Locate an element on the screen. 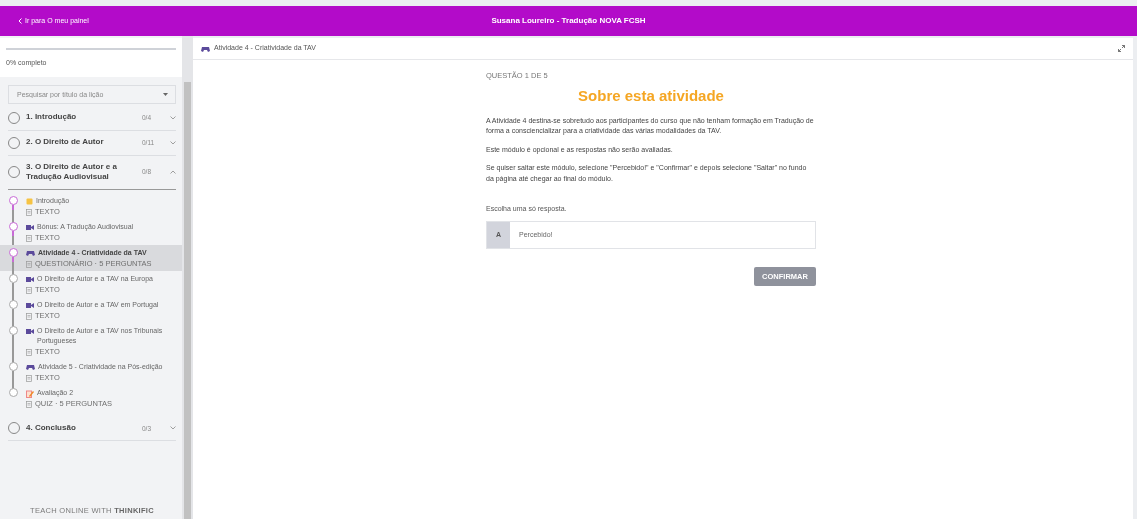 This screenshot has width=1137, height=519. chapter-title: 4. Conclusão is located at coordinates (51, 428).